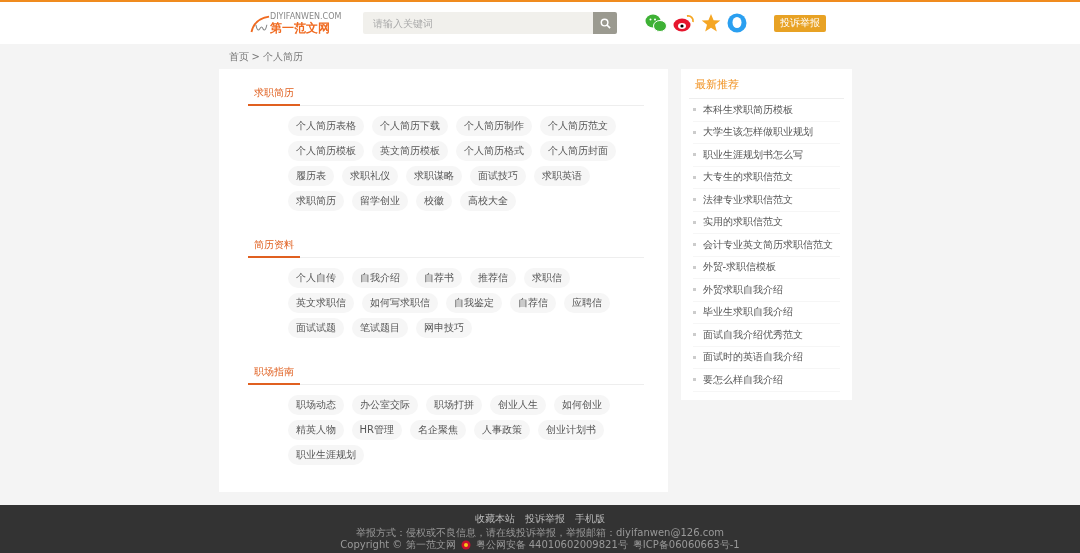 The width and height of the screenshot is (1080, 553). I want to click on category-tag: 职业生涯规划, so click(325, 455).